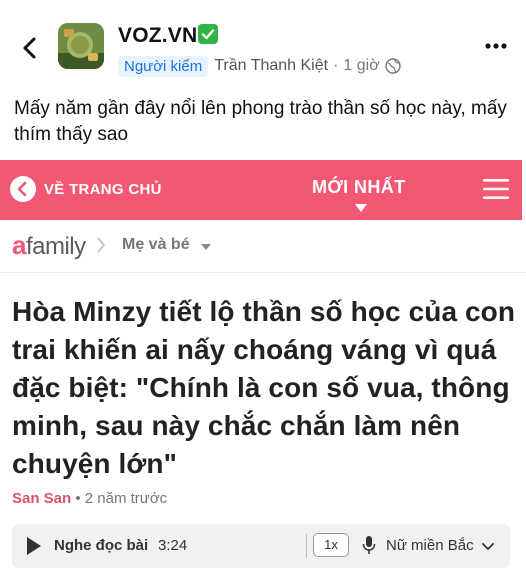 The width and height of the screenshot is (526, 576). I want to click on back-arrow-icon, so click(30, 48).